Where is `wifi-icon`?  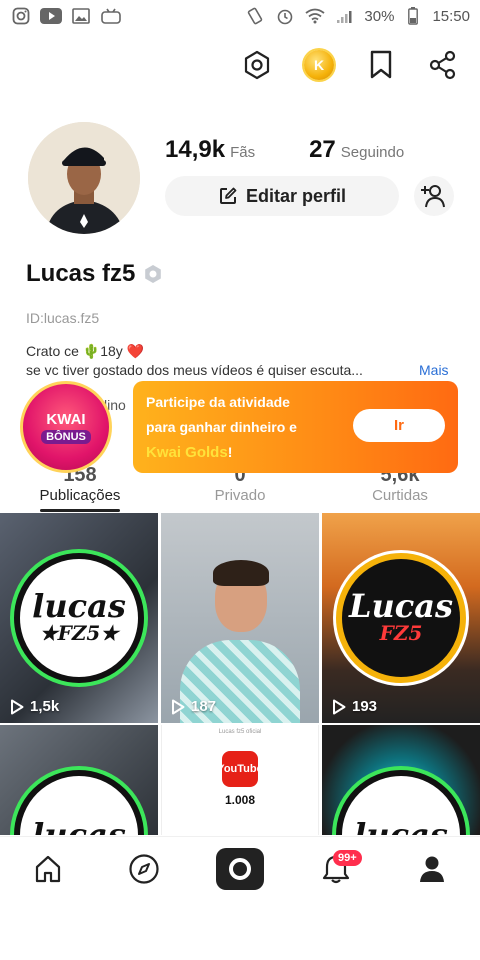 wifi-icon is located at coordinates (315, 16).